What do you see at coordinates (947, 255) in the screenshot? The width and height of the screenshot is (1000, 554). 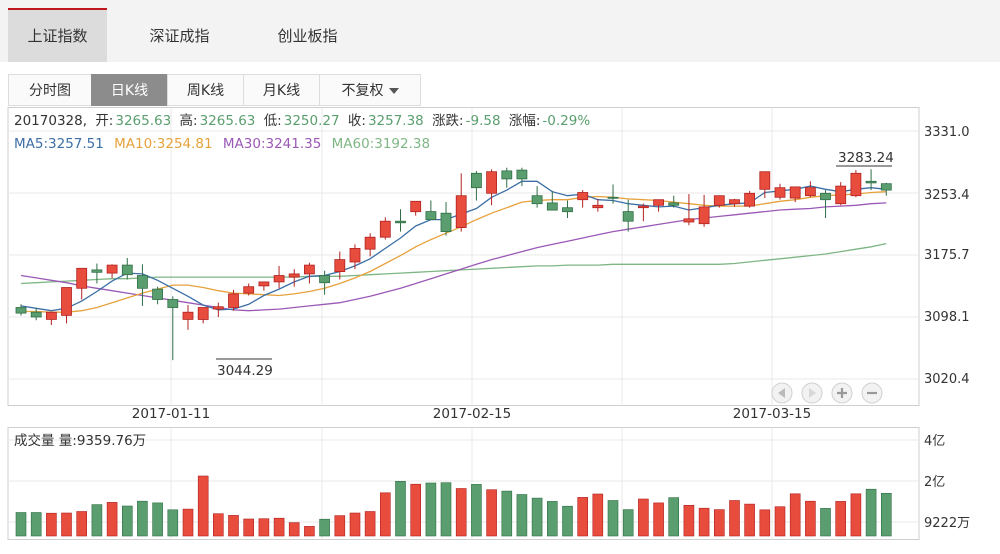 I see `price-axis-label: 3175.7` at bounding box center [947, 255].